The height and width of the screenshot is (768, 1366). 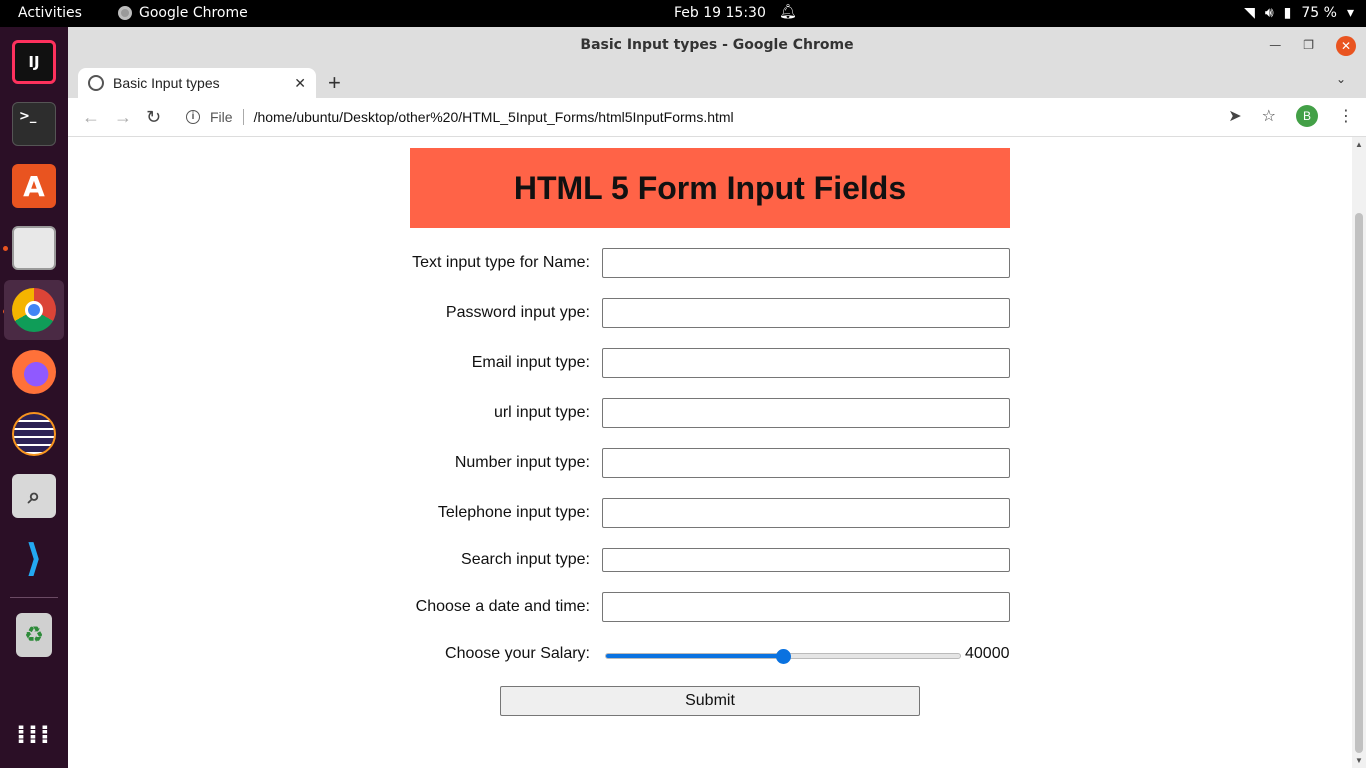 What do you see at coordinates (91, 117) in the screenshot?
I see `back-button: ←` at bounding box center [91, 117].